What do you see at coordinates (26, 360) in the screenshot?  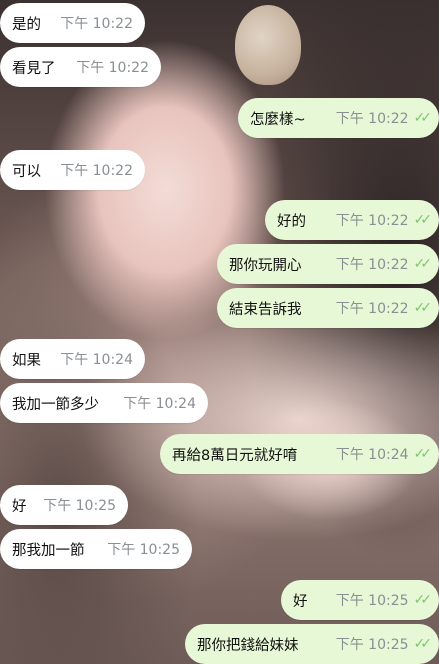 I see `message-text: 如果` at bounding box center [26, 360].